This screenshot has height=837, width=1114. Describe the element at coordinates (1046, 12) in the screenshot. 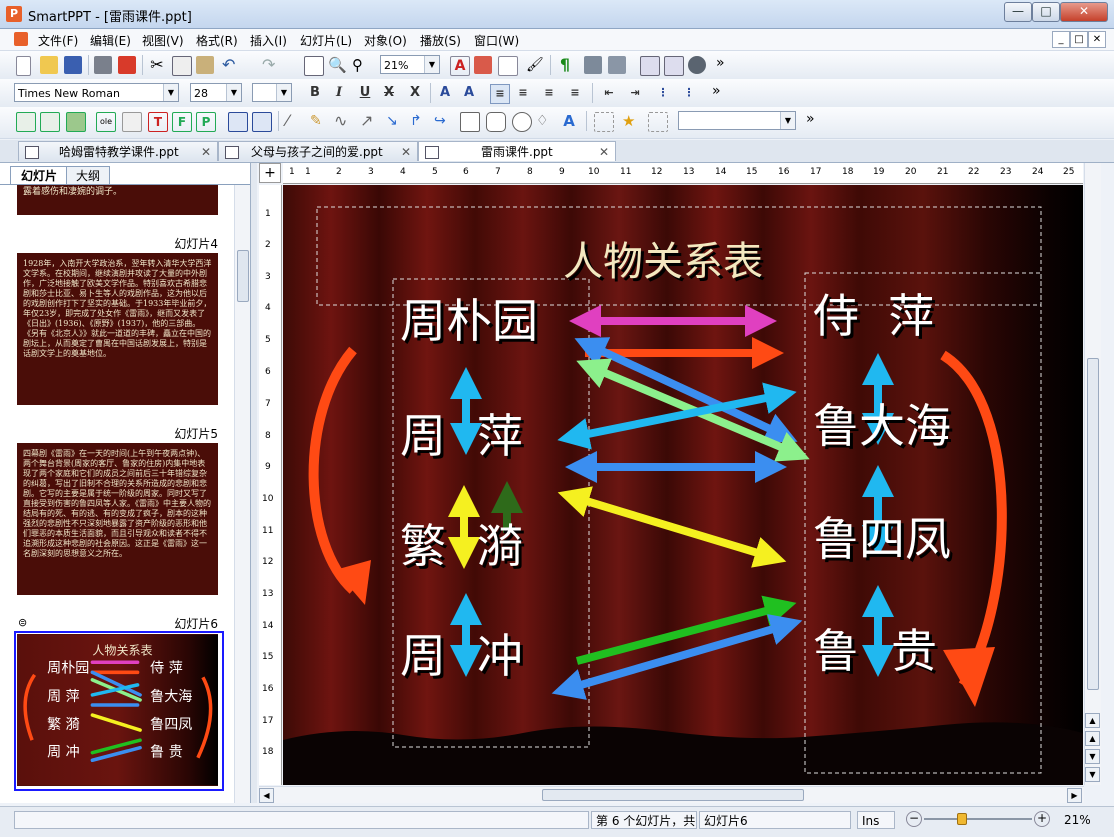

I see `maximize-button: □` at that location.